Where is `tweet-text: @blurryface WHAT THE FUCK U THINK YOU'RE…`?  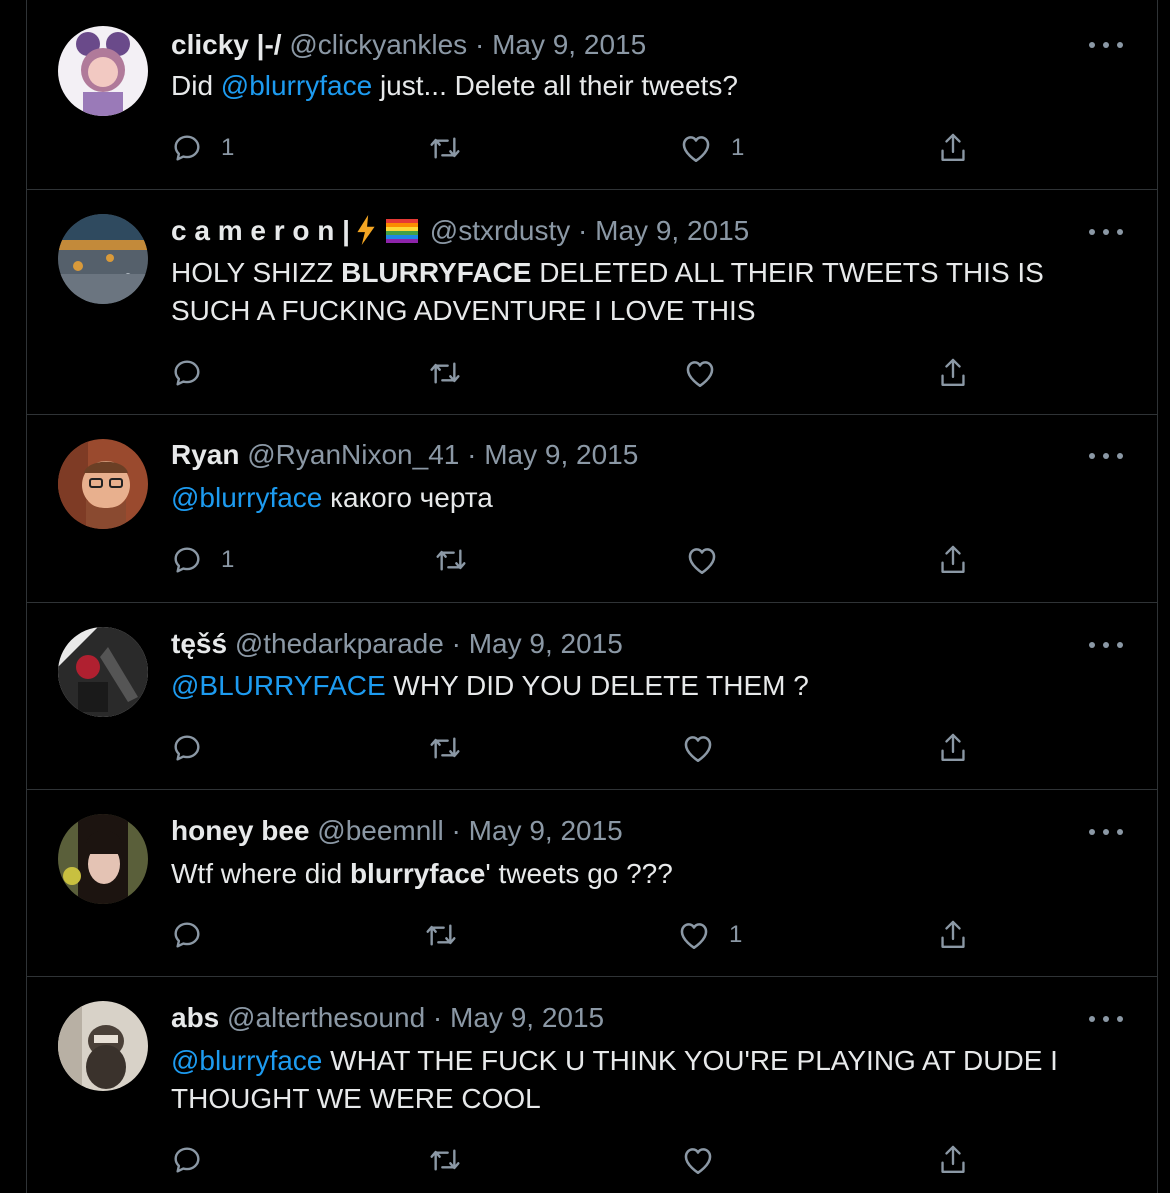
tweet-text: @blurryface WHAT THE FUCK U THINK YOU'RE… is located at coordinates (649, 1080).